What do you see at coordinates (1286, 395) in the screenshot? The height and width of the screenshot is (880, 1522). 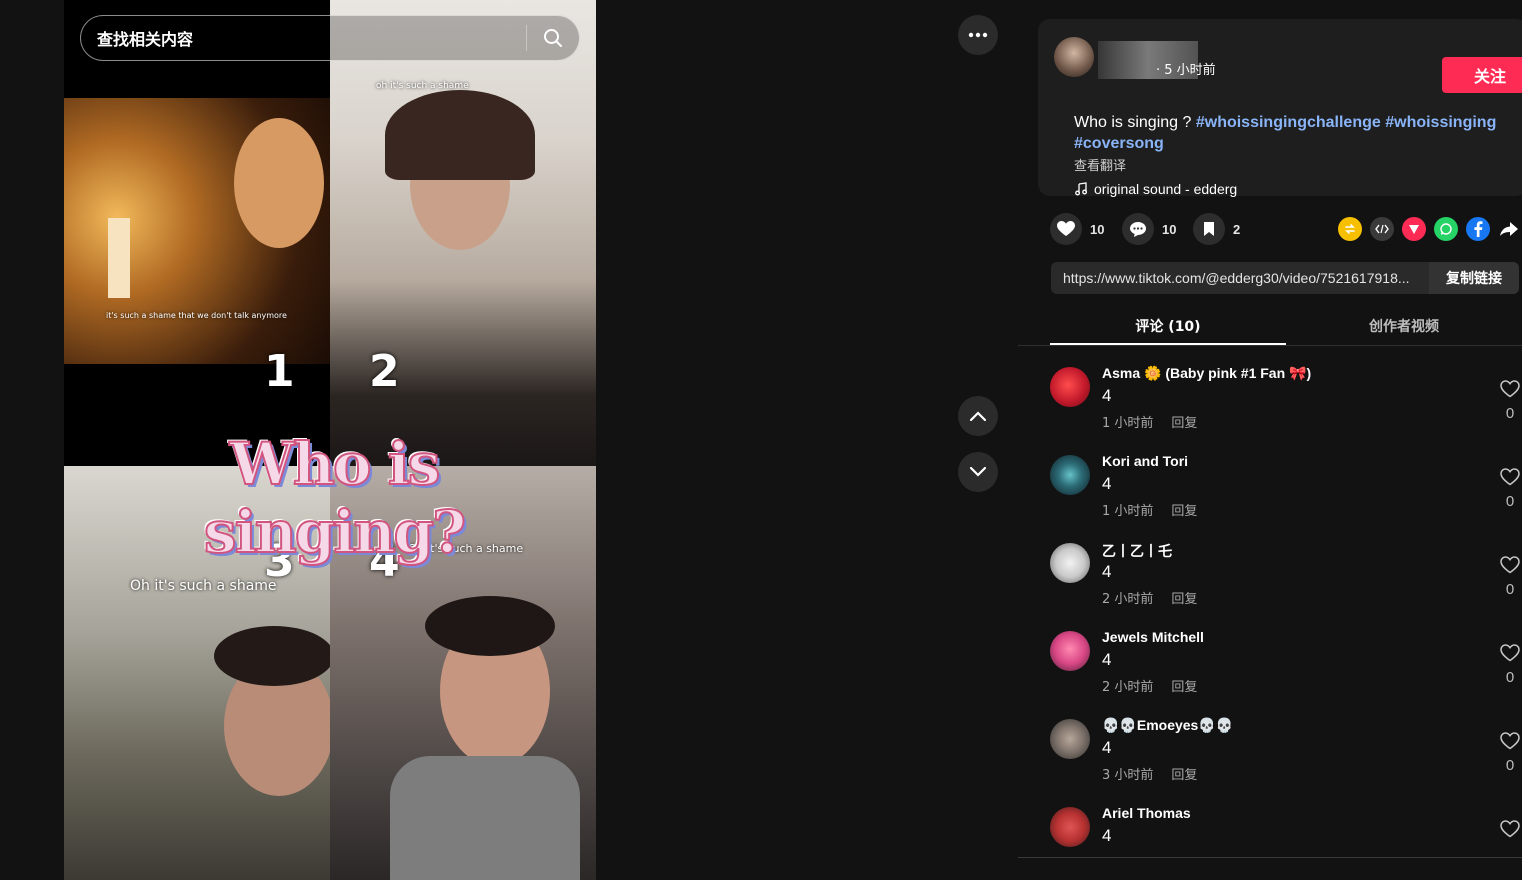 I see `comment-item: Asma 🌼 (Baby pink #1 Fan 🎀) 4 1 小时前 回复 0` at bounding box center [1286, 395].